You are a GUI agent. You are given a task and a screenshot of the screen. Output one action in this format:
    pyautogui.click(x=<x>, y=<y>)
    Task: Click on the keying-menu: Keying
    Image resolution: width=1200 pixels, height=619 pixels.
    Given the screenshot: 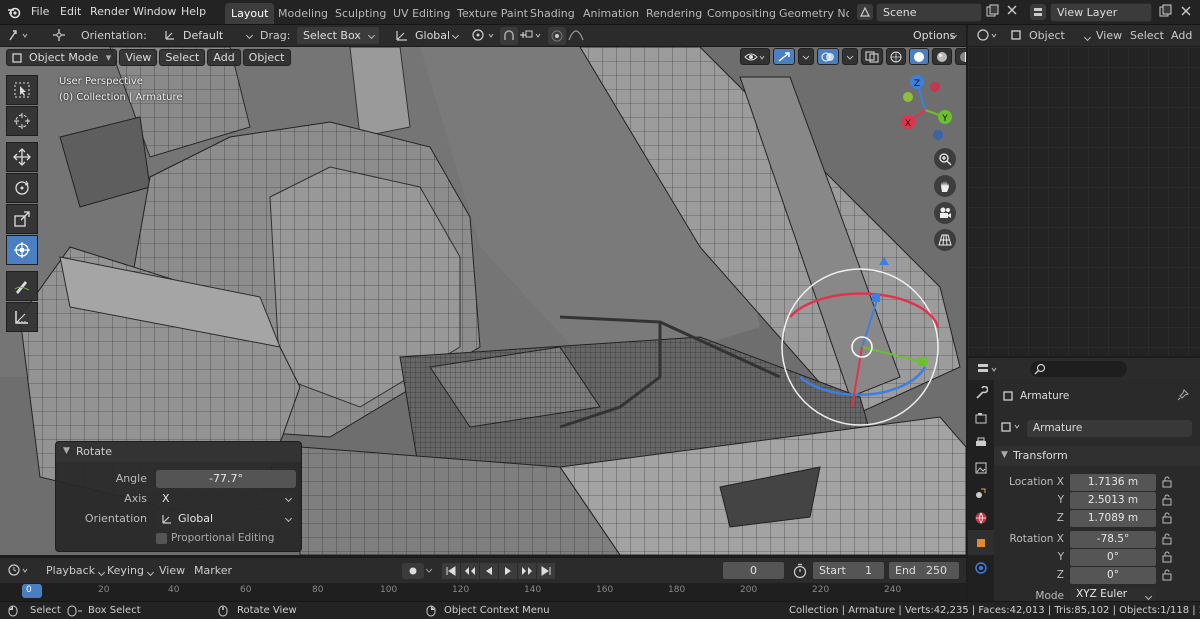 What is the action you would take?
    pyautogui.click(x=132, y=570)
    